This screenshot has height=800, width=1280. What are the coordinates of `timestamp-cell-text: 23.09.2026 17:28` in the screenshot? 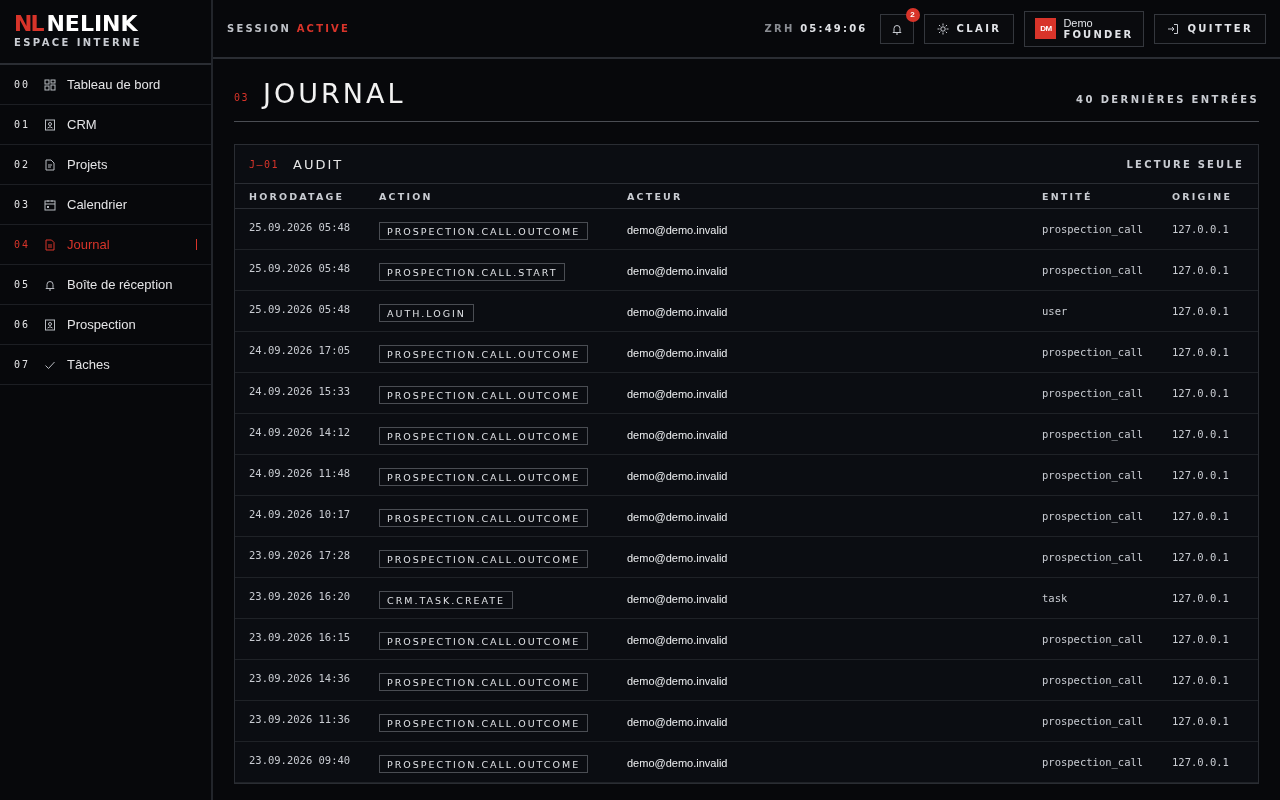 It's located at (300, 555).